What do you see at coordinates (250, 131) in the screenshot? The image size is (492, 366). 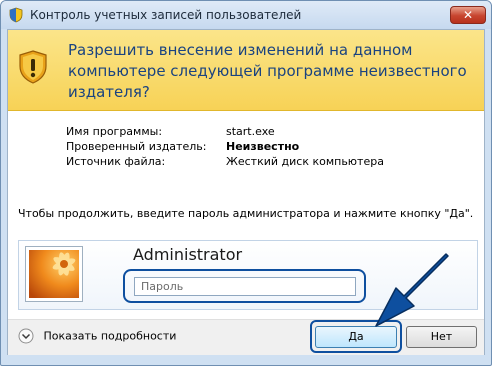 I see `detail-value: start.exe` at bounding box center [250, 131].